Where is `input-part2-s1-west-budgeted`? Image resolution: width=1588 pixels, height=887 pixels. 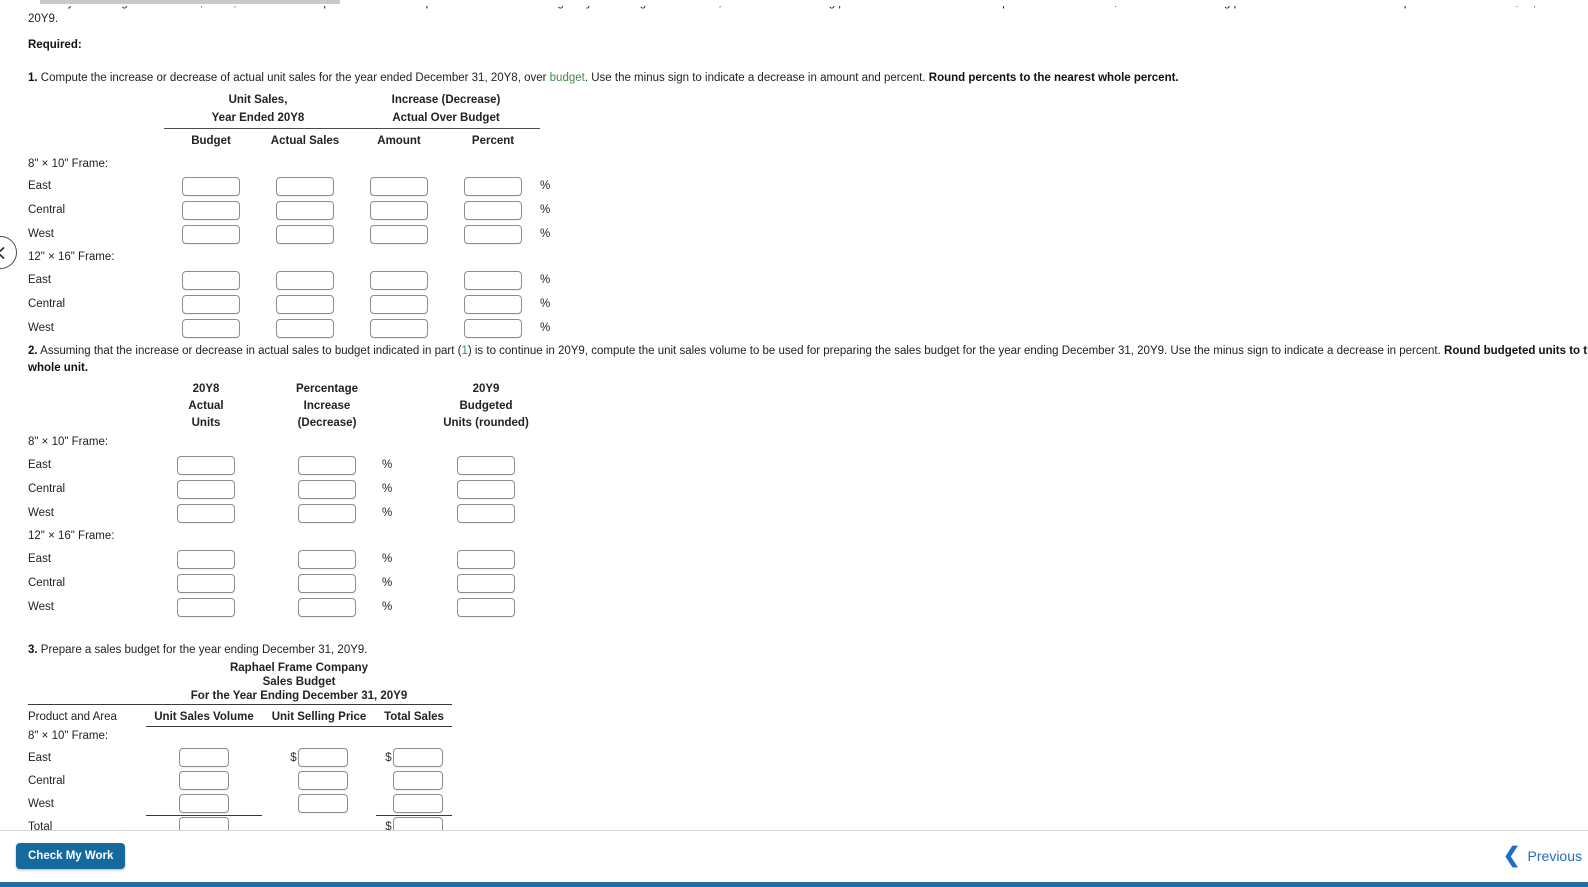
input-part2-s1-west-budgeted is located at coordinates (486, 513).